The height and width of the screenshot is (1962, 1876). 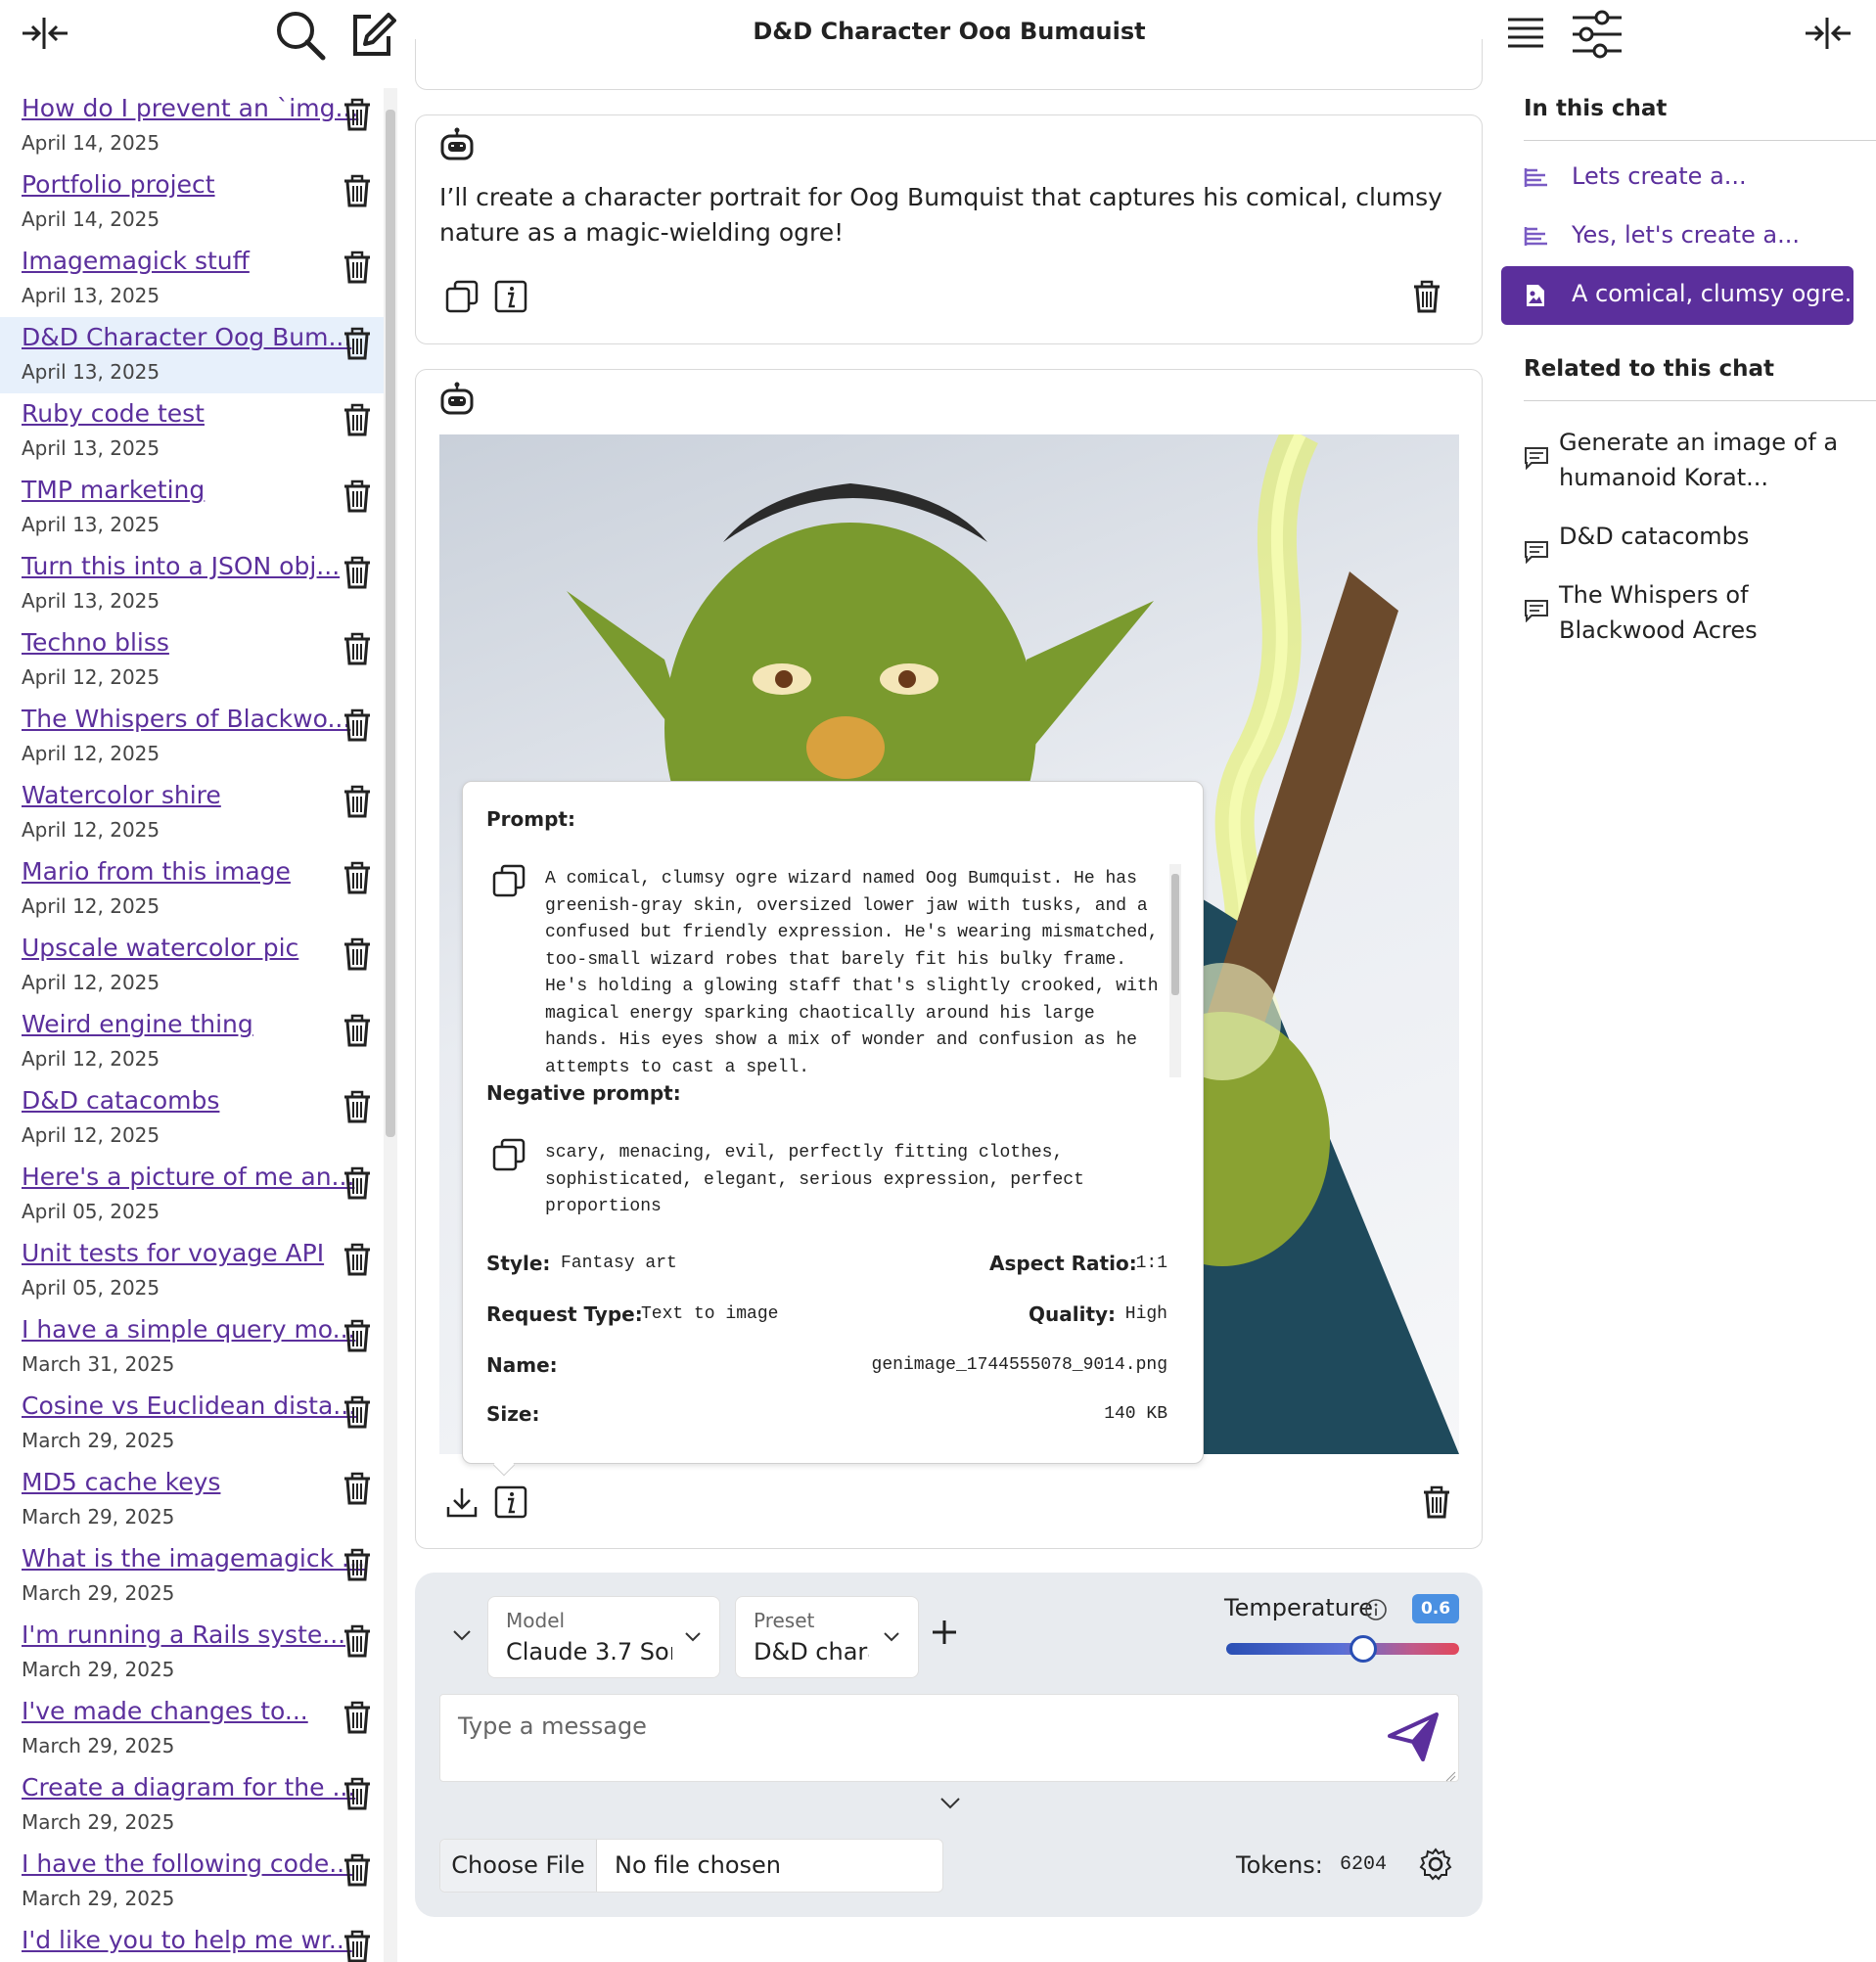 What do you see at coordinates (192, 431) in the screenshot?
I see `chat-list-item: Ruby code test April 13, 2025` at bounding box center [192, 431].